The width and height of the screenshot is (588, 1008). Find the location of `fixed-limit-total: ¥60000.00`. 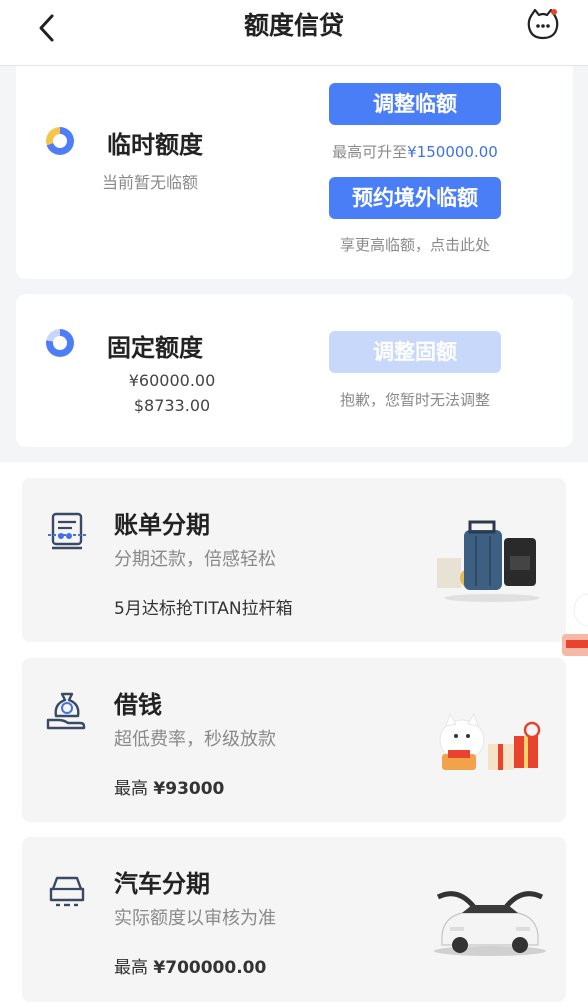

fixed-limit-total: ¥60000.00 is located at coordinates (172, 380).